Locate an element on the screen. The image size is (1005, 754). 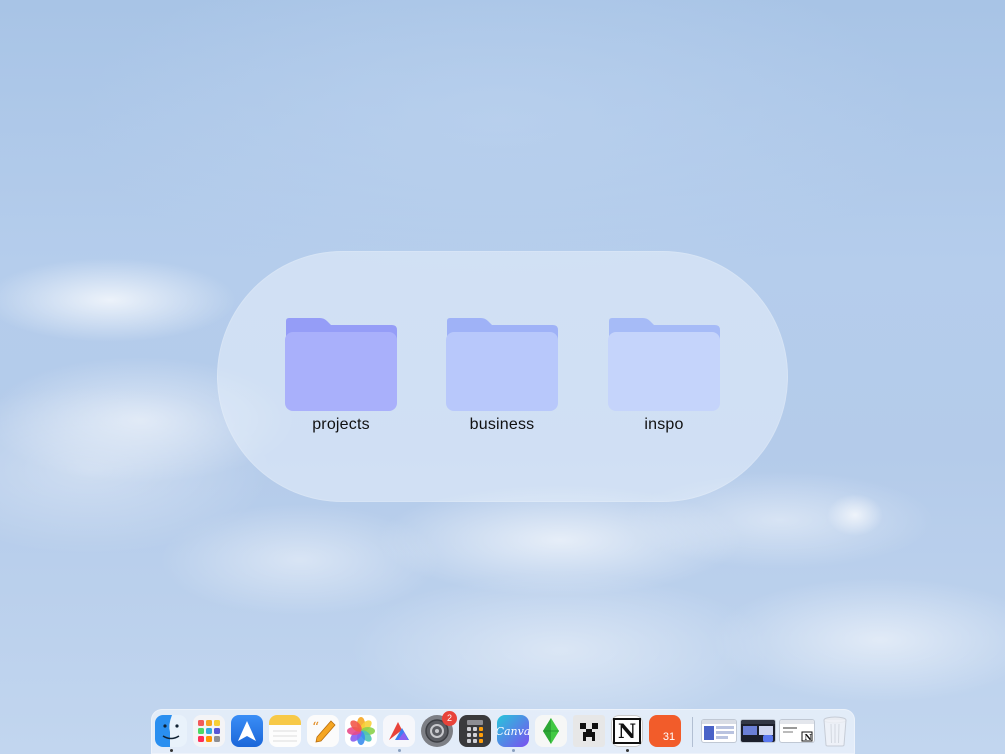
folder-inspo: inspo is located at coordinates (664, 375).